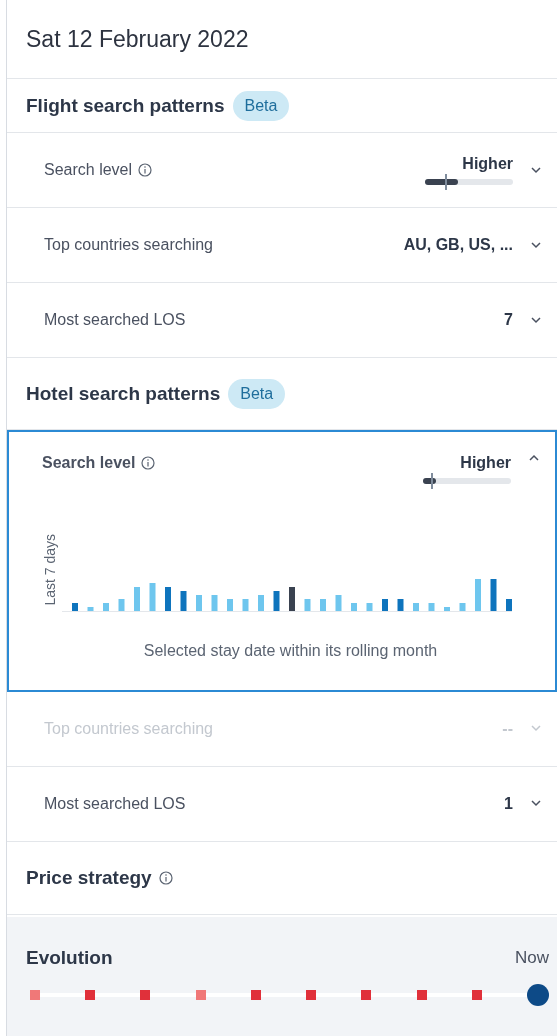 This screenshot has width=557, height=1036. What do you see at coordinates (508, 320) in the screenshot?
I see `row-value: 7` at bounding box center [508, 320].